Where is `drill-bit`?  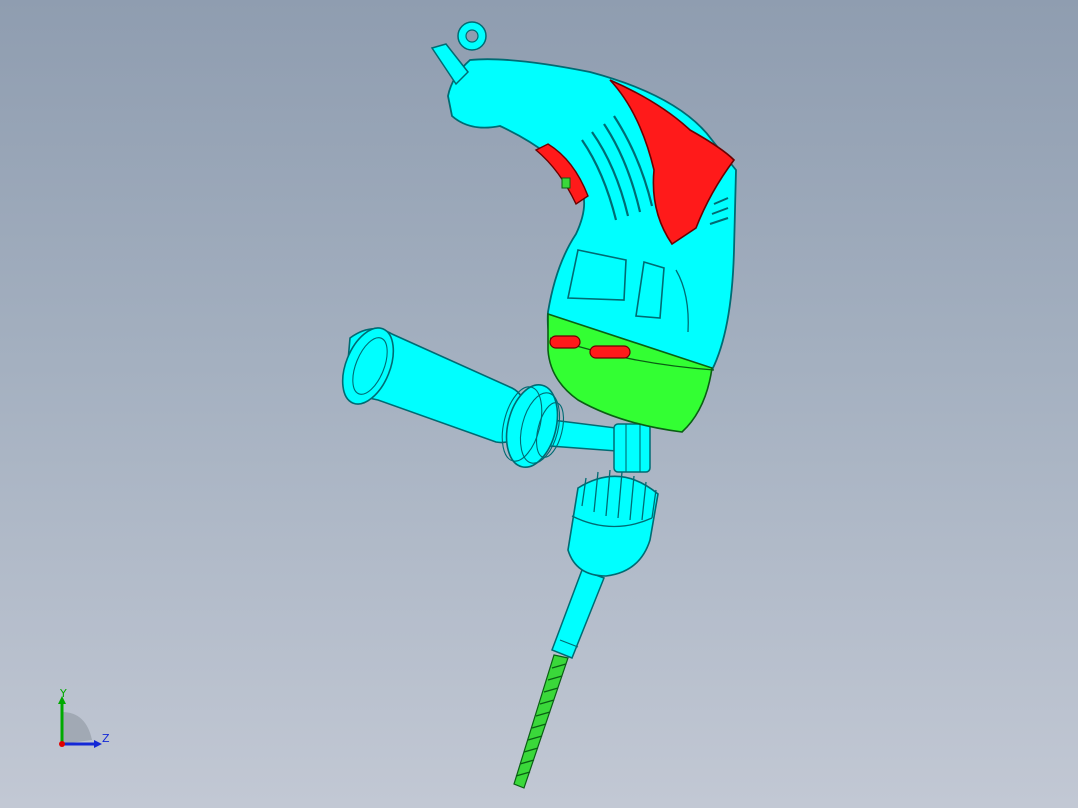
drill-bit is located at coordinates (541, 721).